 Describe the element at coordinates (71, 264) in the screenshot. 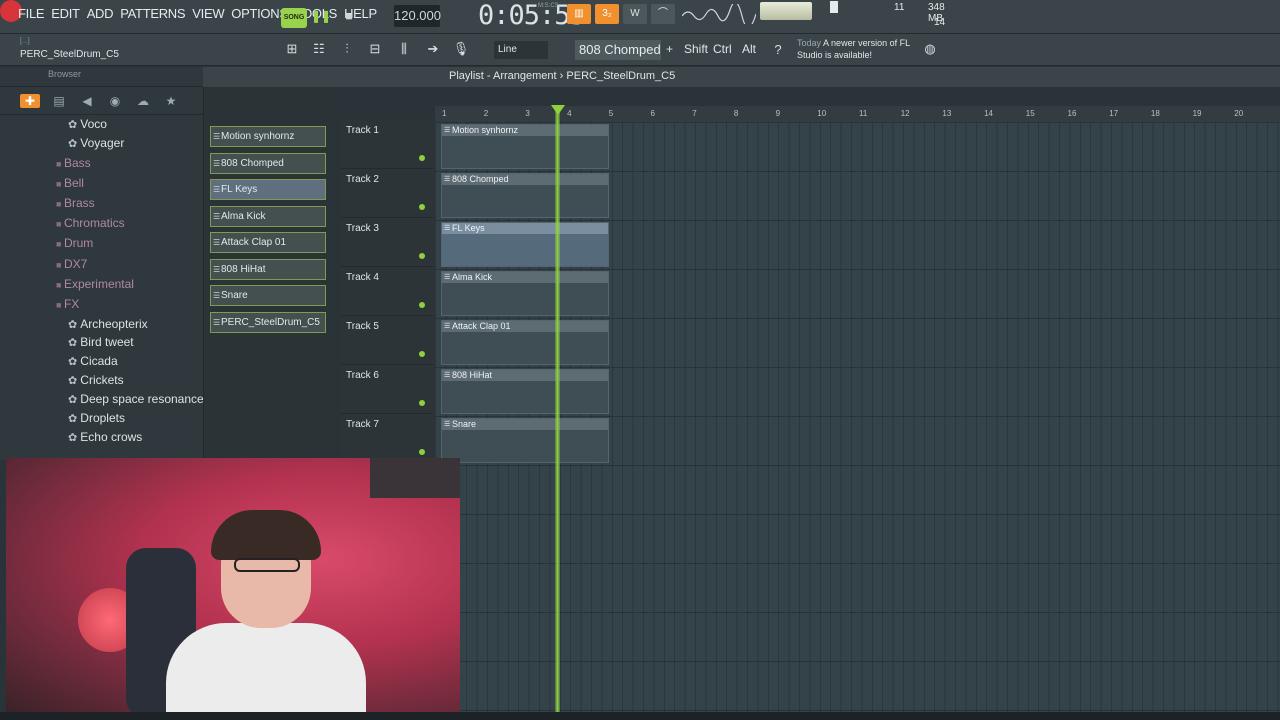

I see `browser-folder: DX7` at that location.